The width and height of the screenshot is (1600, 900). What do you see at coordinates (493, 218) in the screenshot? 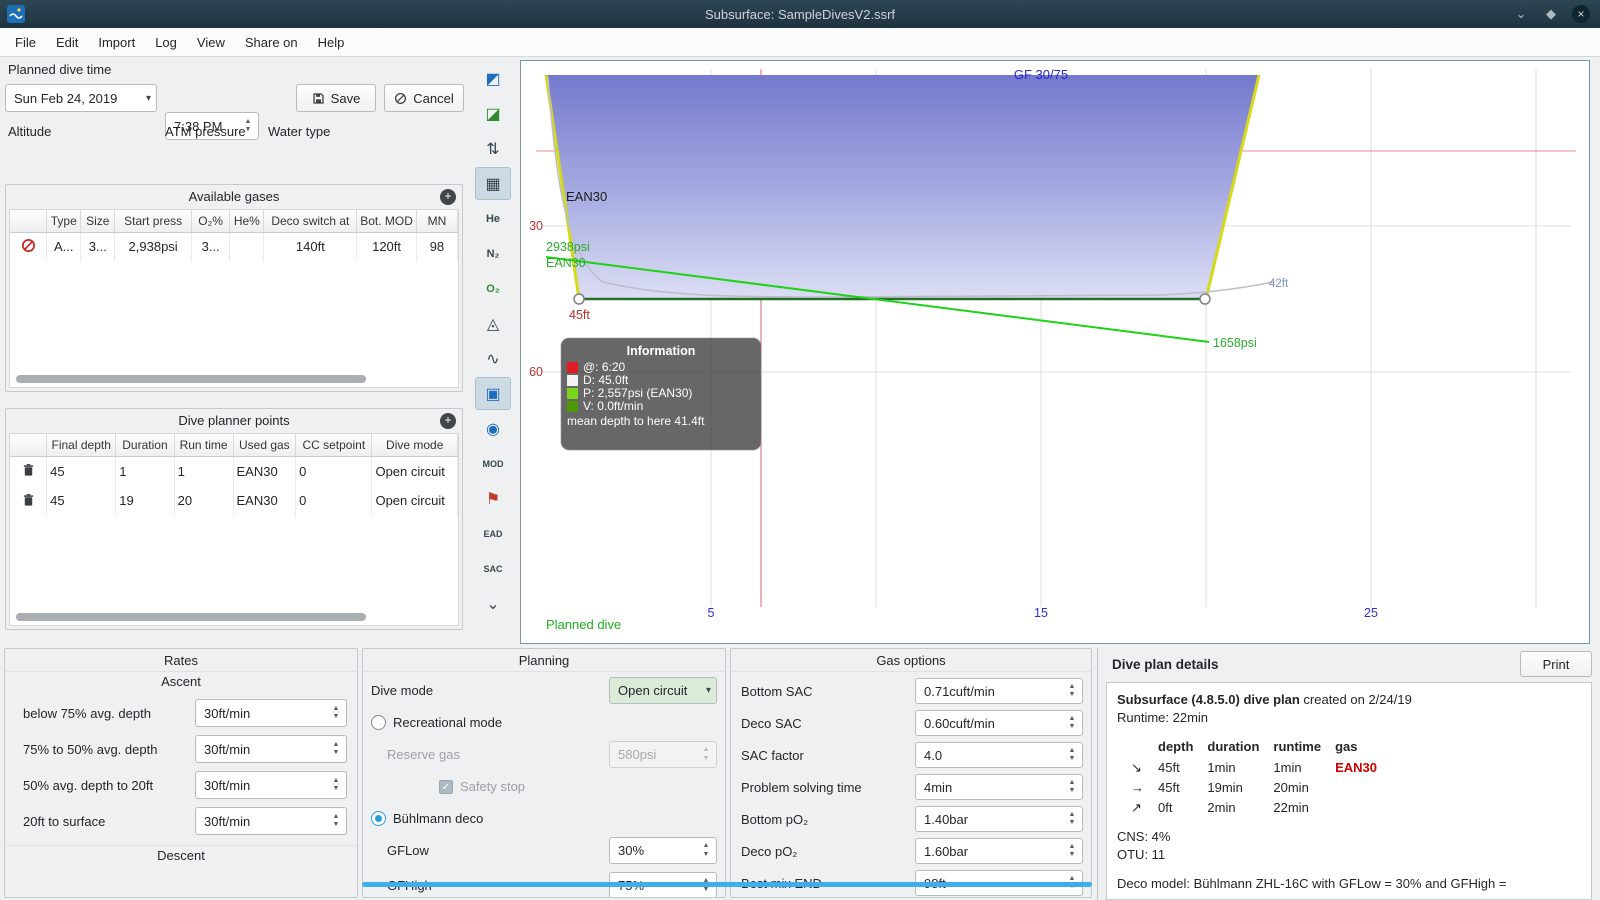
I see `he-icon: He` at bounding box center [493, 218].